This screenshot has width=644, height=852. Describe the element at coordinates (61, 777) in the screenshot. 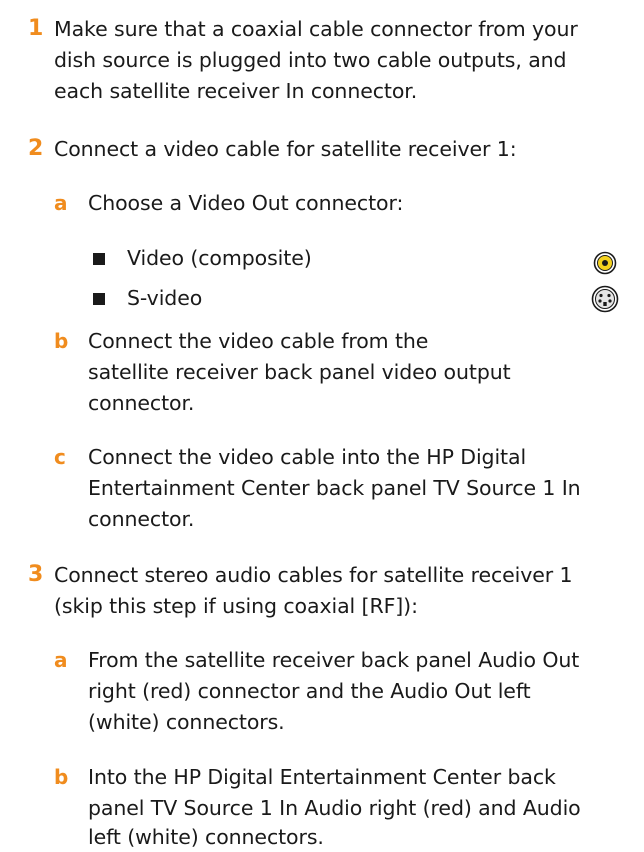

I see `substep-letter-3b: b` at that location.